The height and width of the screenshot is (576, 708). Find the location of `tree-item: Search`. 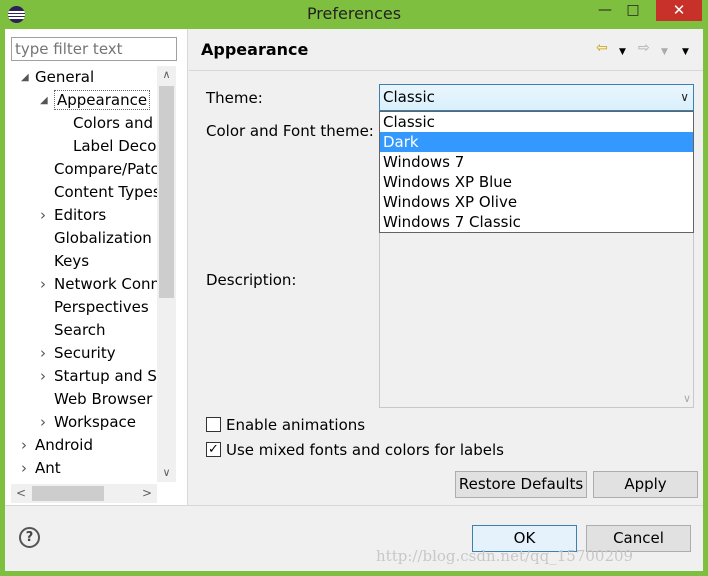

tree-item: Search is located at coordinates (80, 330).